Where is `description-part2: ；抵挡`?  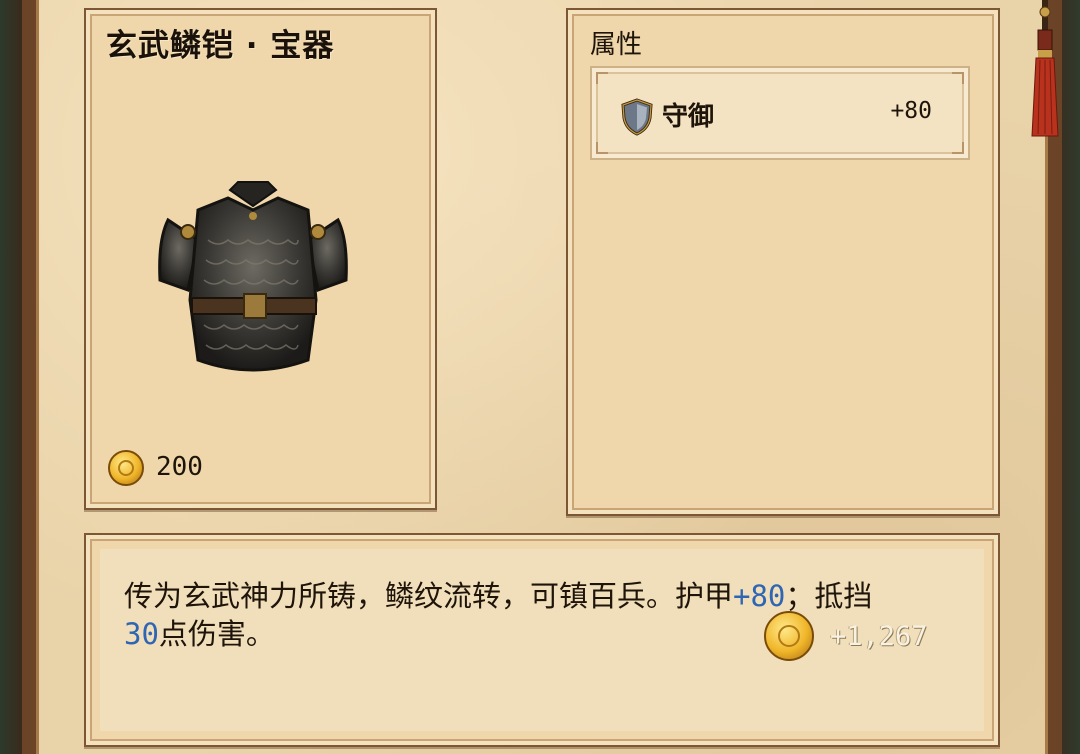 description-part2: ；抵挡 is located at coordinates (829, 596).